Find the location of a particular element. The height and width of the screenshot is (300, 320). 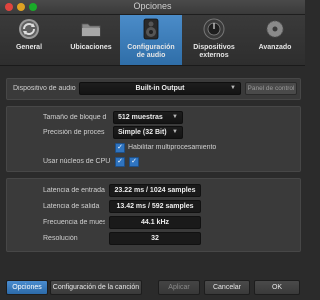

cpu-core-2-checkbox: ✓ is located at coordinates (134, 162).